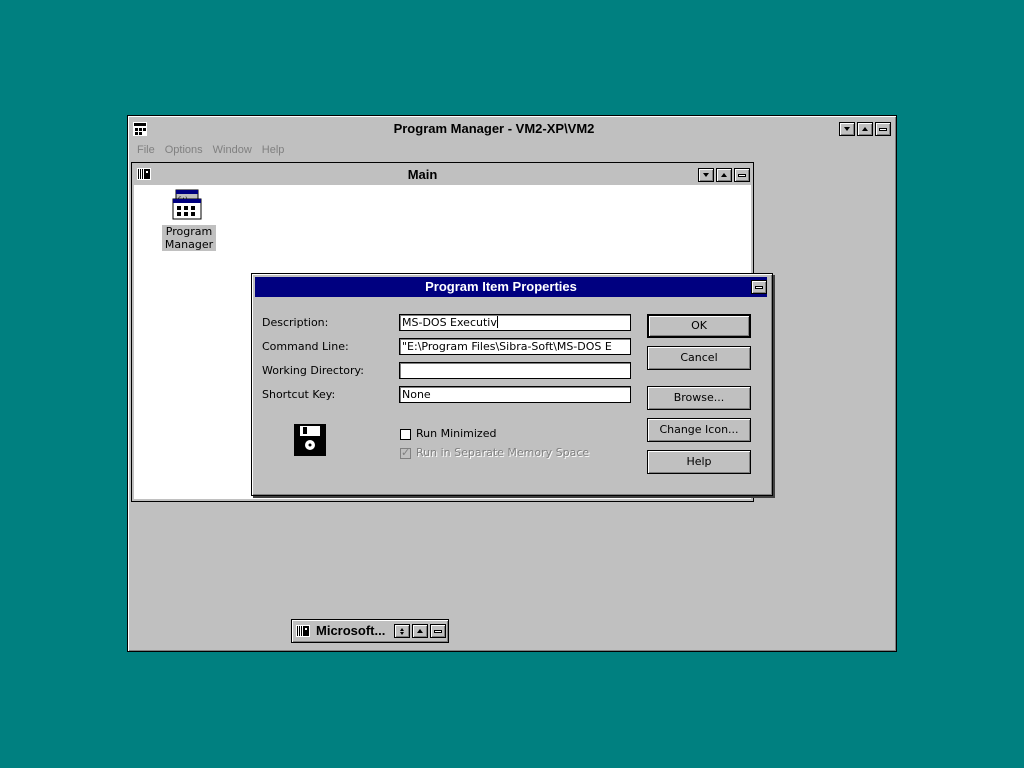 The height and width of the screenshot is (768, 1024). Describe the element at coordinates (184, 150) in the screenshot. I see `menu-options: Options` at that location.